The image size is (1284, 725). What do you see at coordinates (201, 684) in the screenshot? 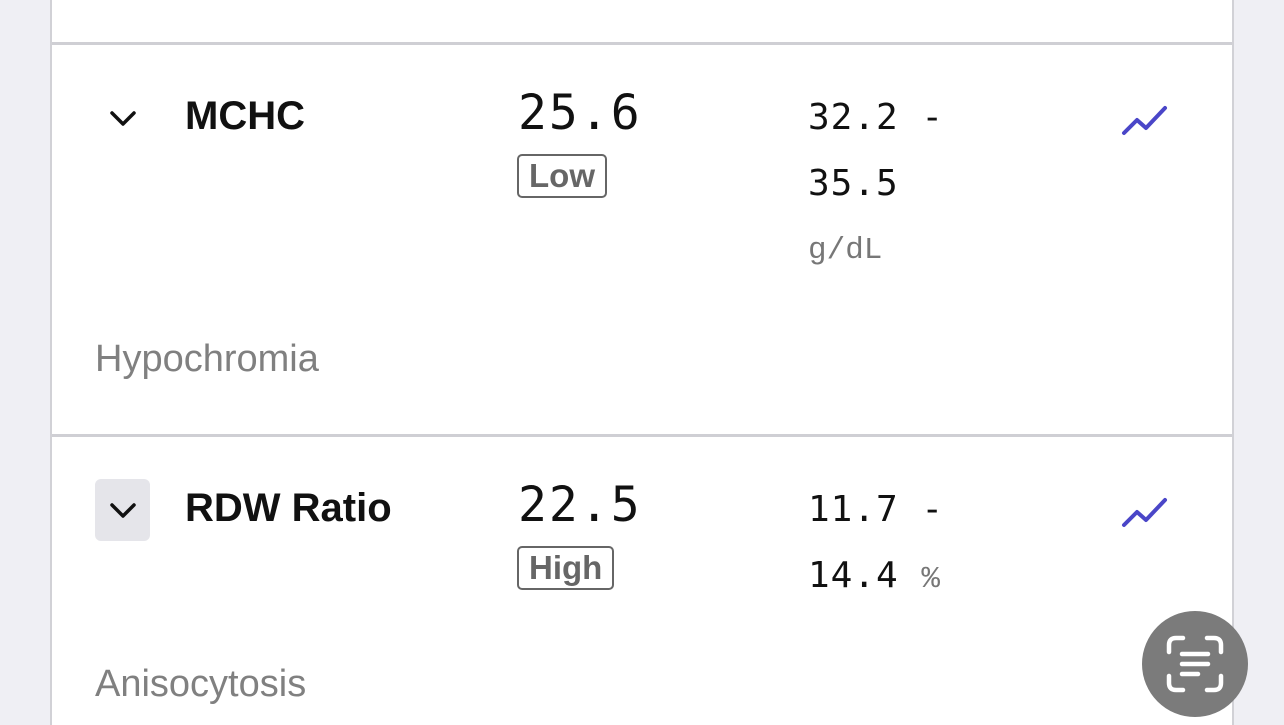
I see `result-comment: Anisocytosis` at bounding box center [201, 684].